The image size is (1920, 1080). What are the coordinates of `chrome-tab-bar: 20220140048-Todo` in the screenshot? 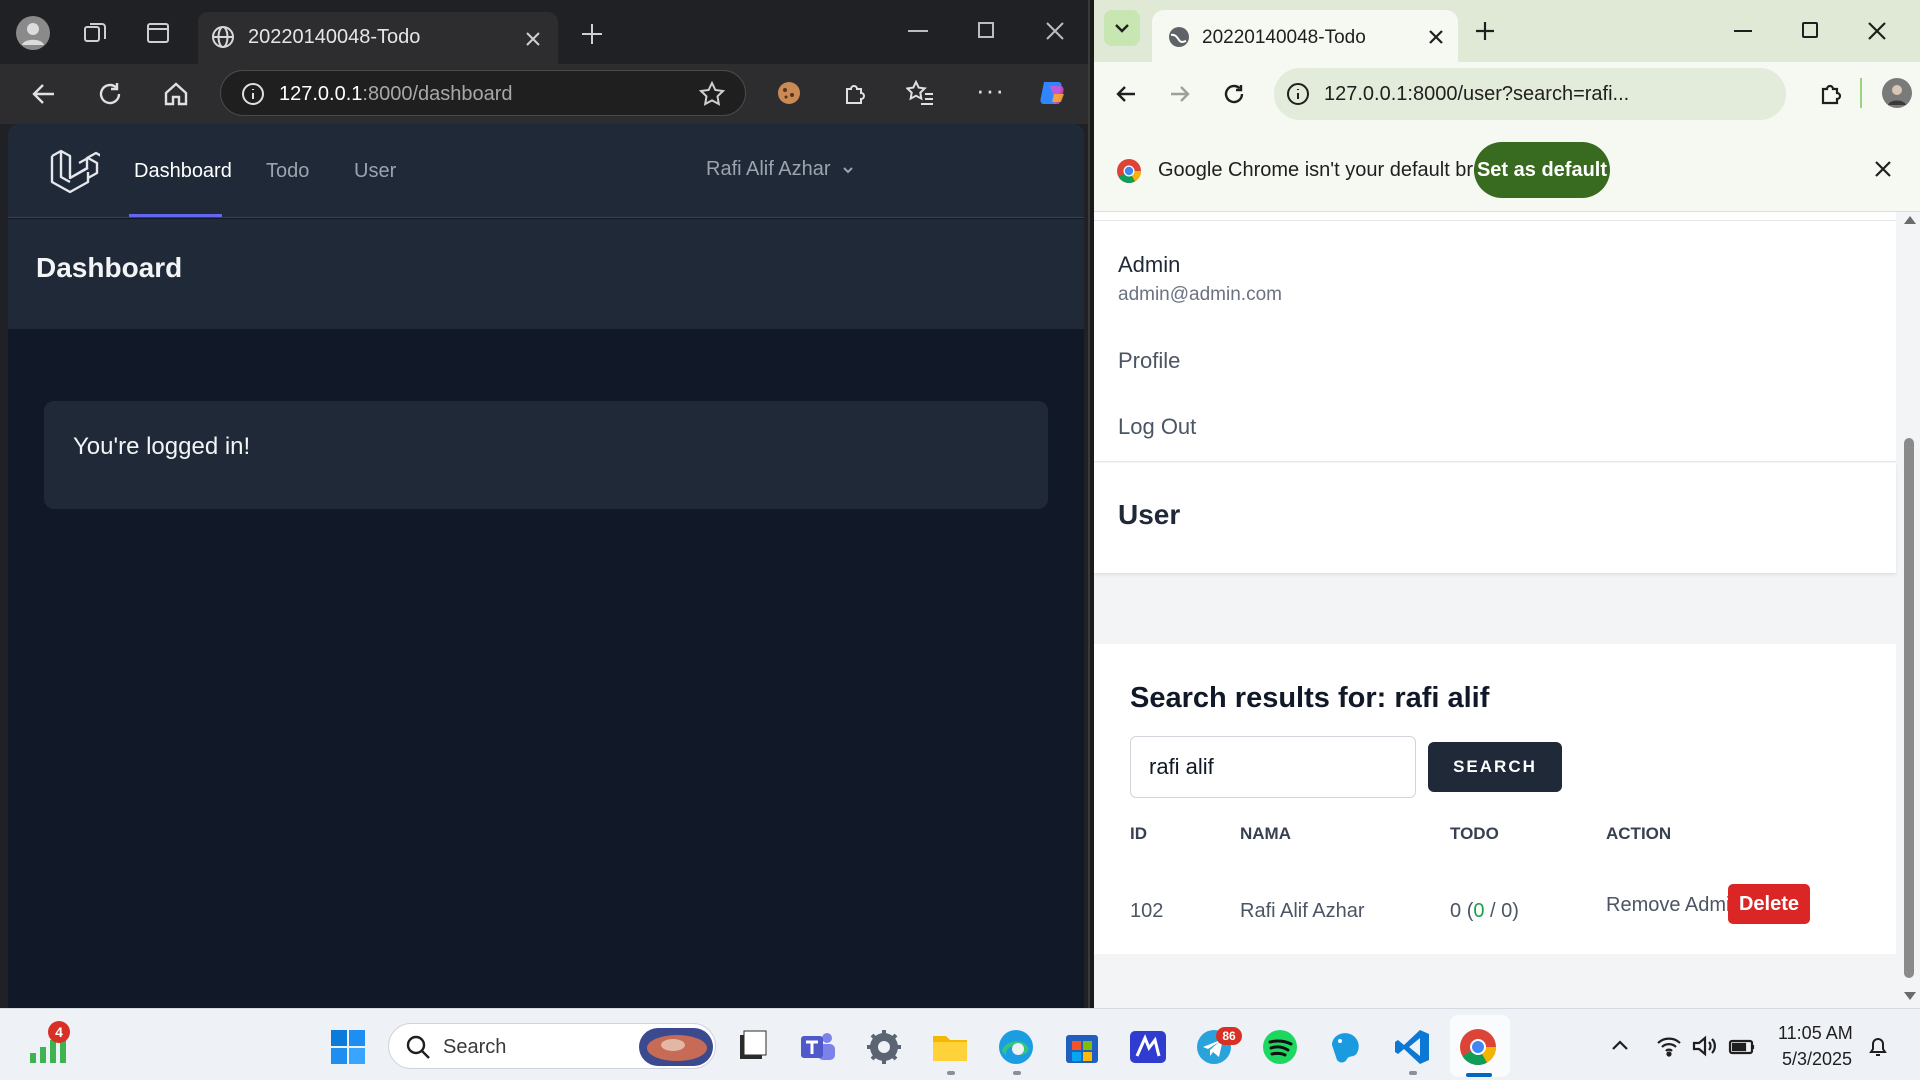 It's located at (1507, 33).